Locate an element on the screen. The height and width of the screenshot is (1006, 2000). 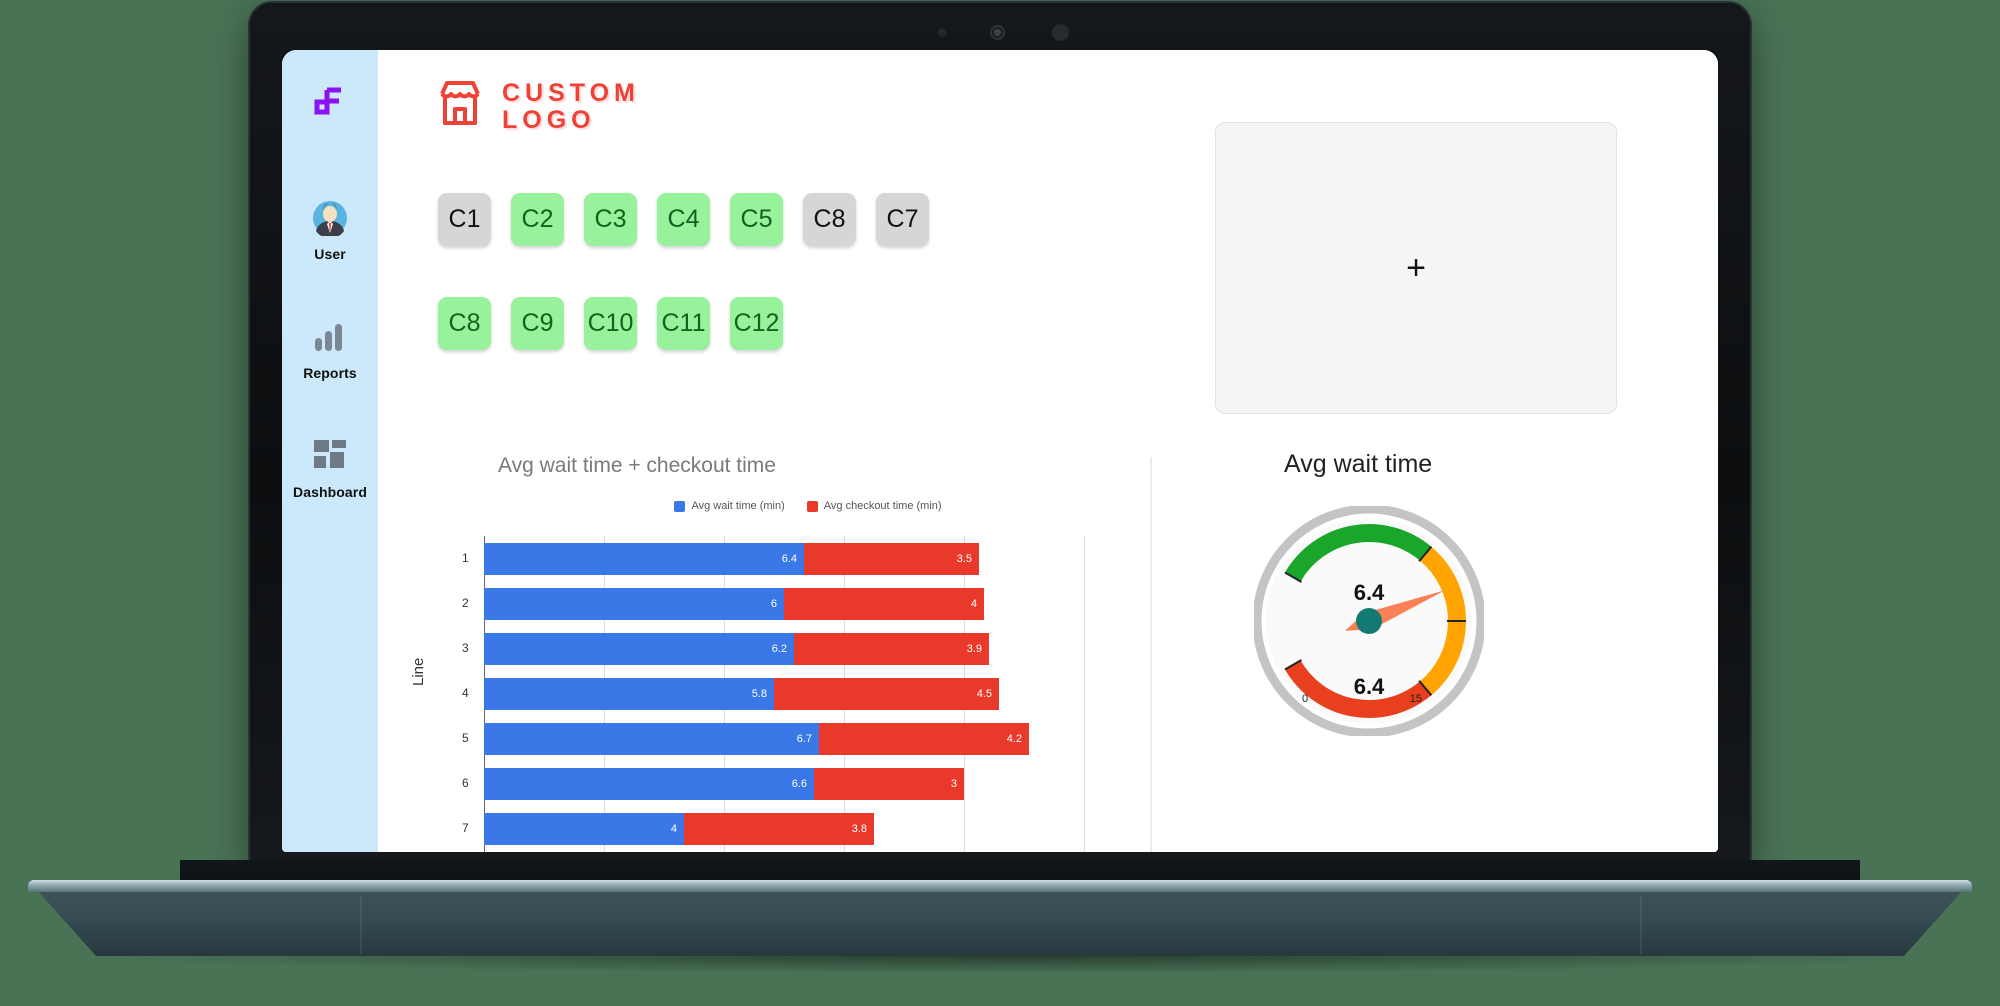
bar-segment: 6.2 is located at coordinates (639, 648).